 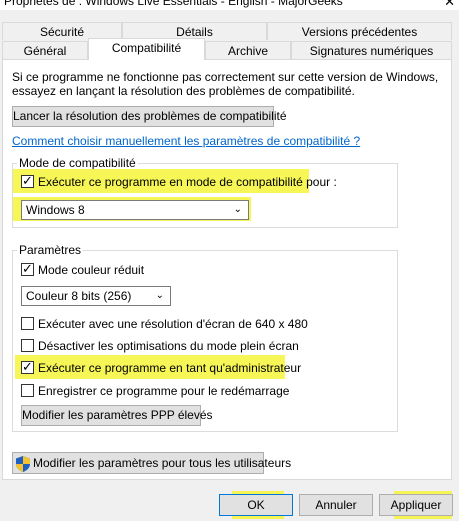 What do you see at coordinates (117, 415) in the screenshot?
I see `high-dpi-button: Modifier les paramètres PPP élevés` at bounding box center [117, 415].